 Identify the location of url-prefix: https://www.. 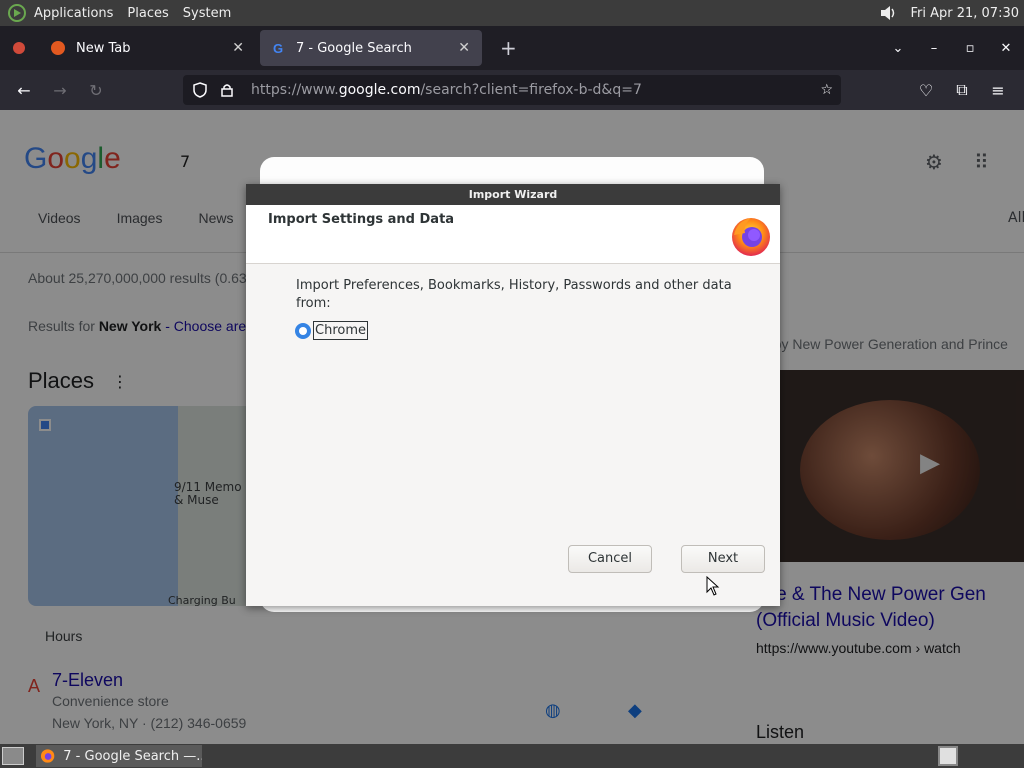
(295, 90).